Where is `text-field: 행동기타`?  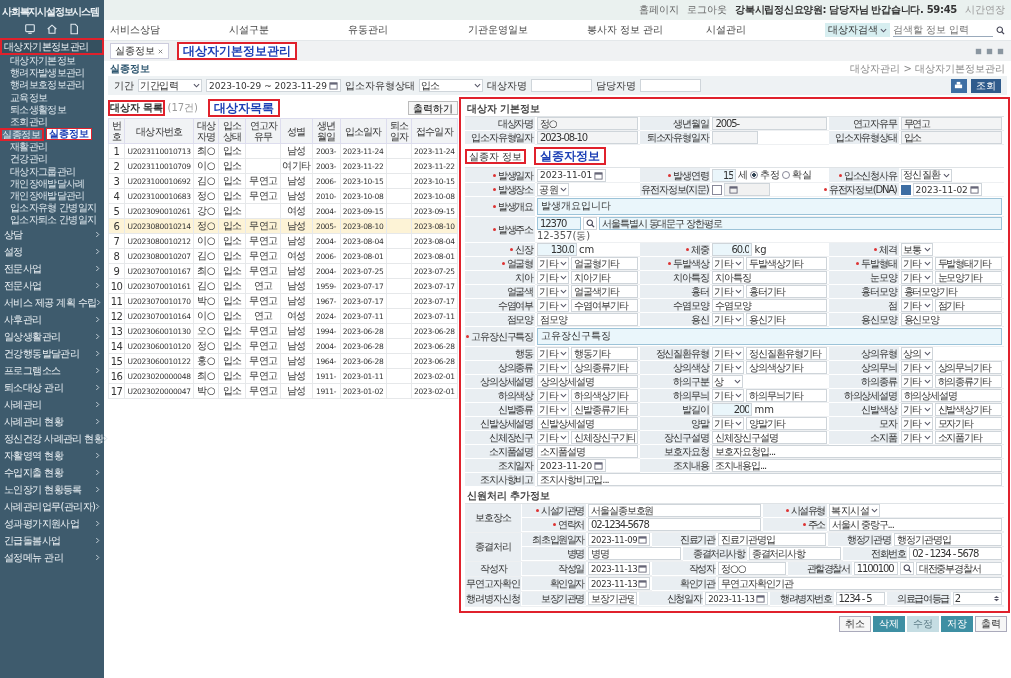
text-field: 행동기타 is located at coordinates (605, 353).